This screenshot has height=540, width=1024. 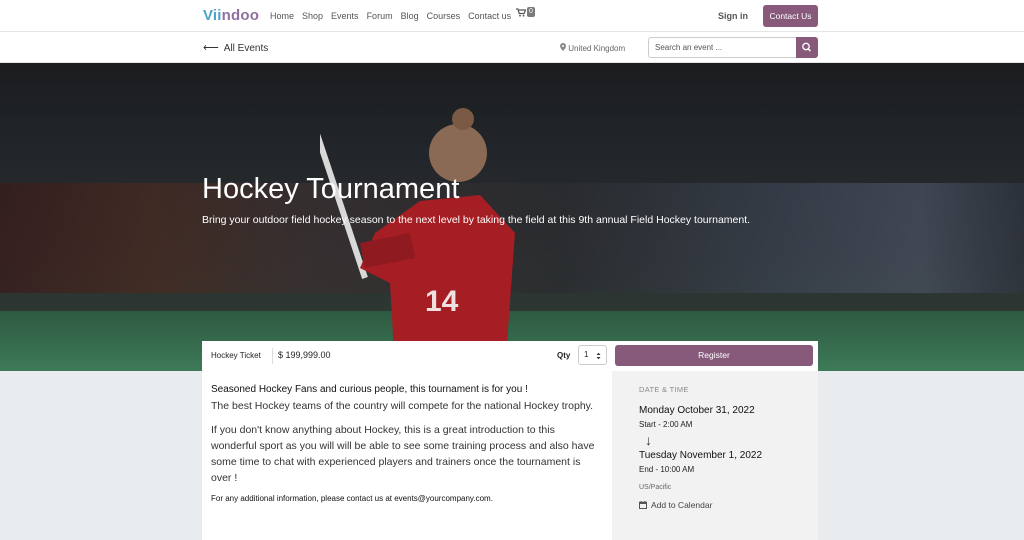 What do you see at coordinates (701, 455) in the screenshot?
I see `end-date: Tuesday November 1, 2022` at bounding box center [701, 455].